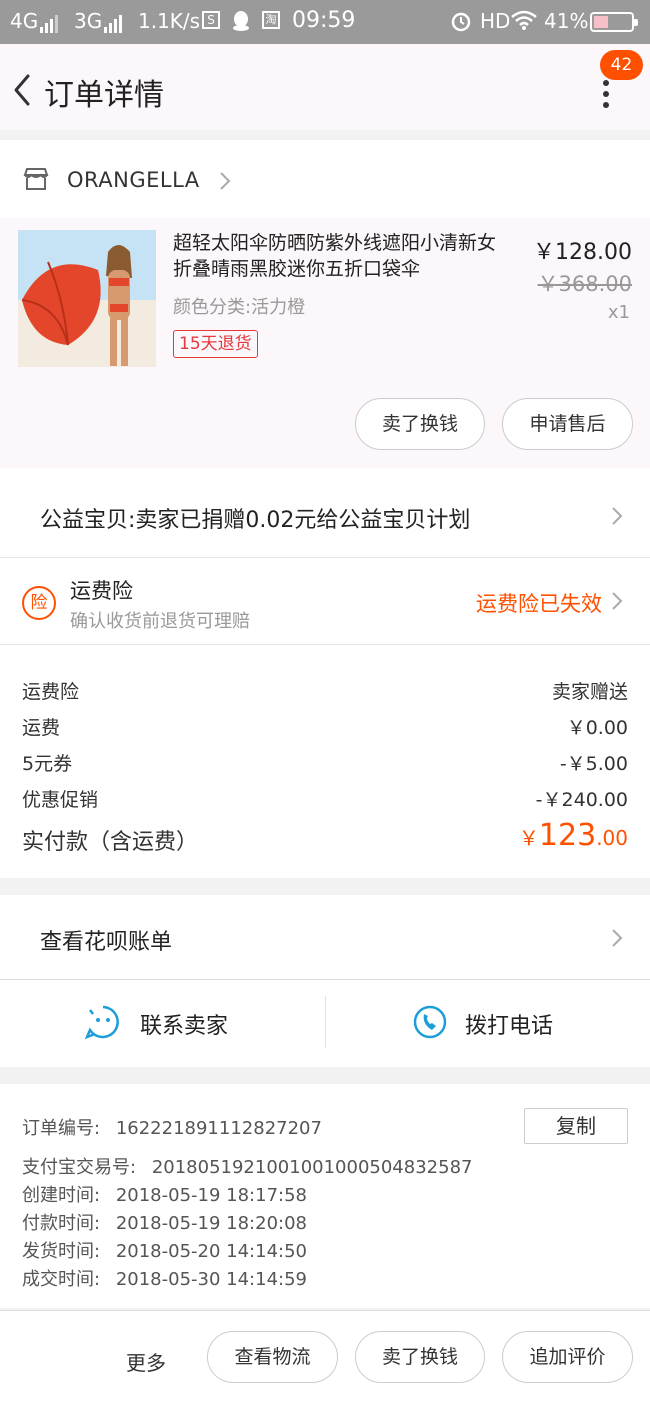 The image size is (650, 1401). Describe the element at coordinates (614, 22) in the screenshot. I see `battery-icon` at that location.